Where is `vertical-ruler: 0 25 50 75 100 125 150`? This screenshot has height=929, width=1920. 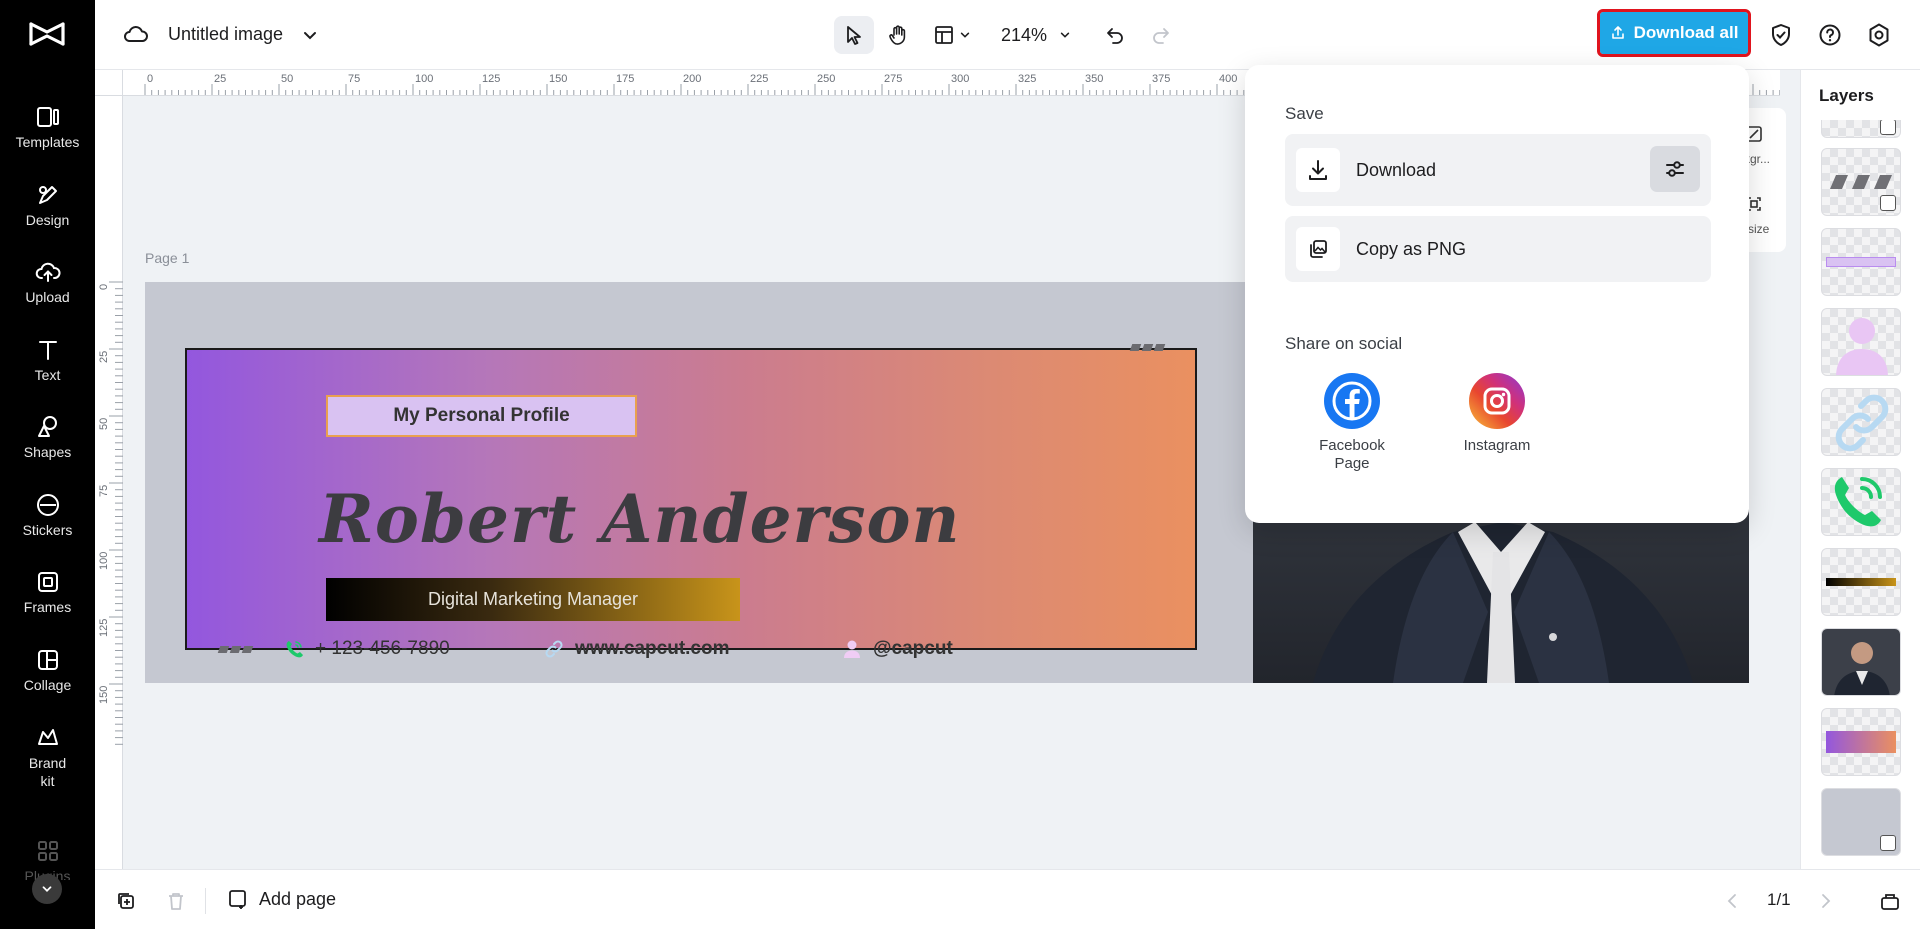
vertical-ruler: 0 25 50 75 100 125 150 is located at coordinates (109, 482).